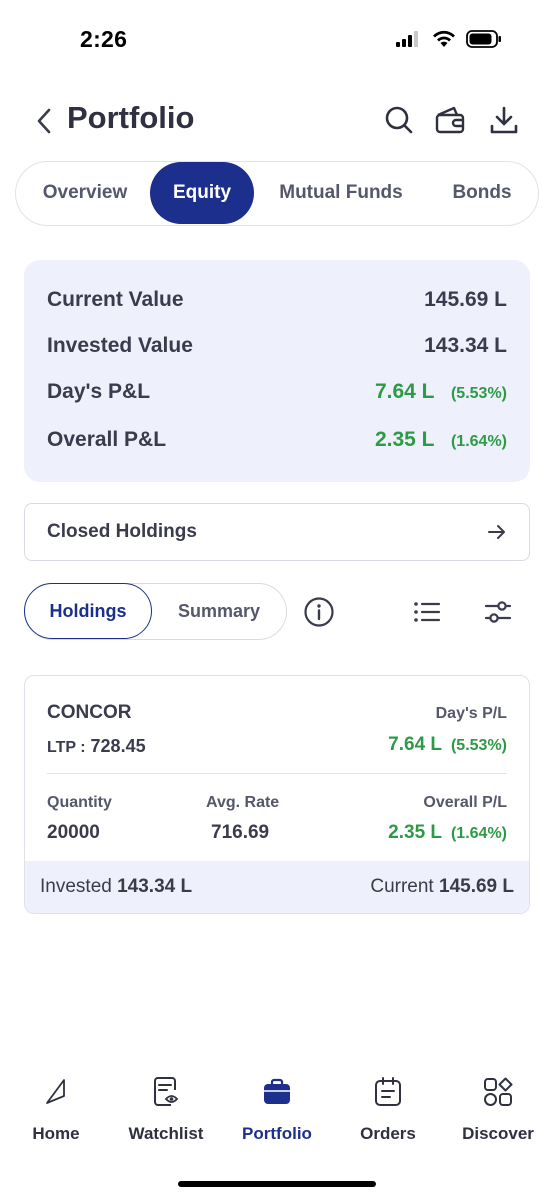  I want to click on day-pl-percent: (5.53%), so click(478, 745).